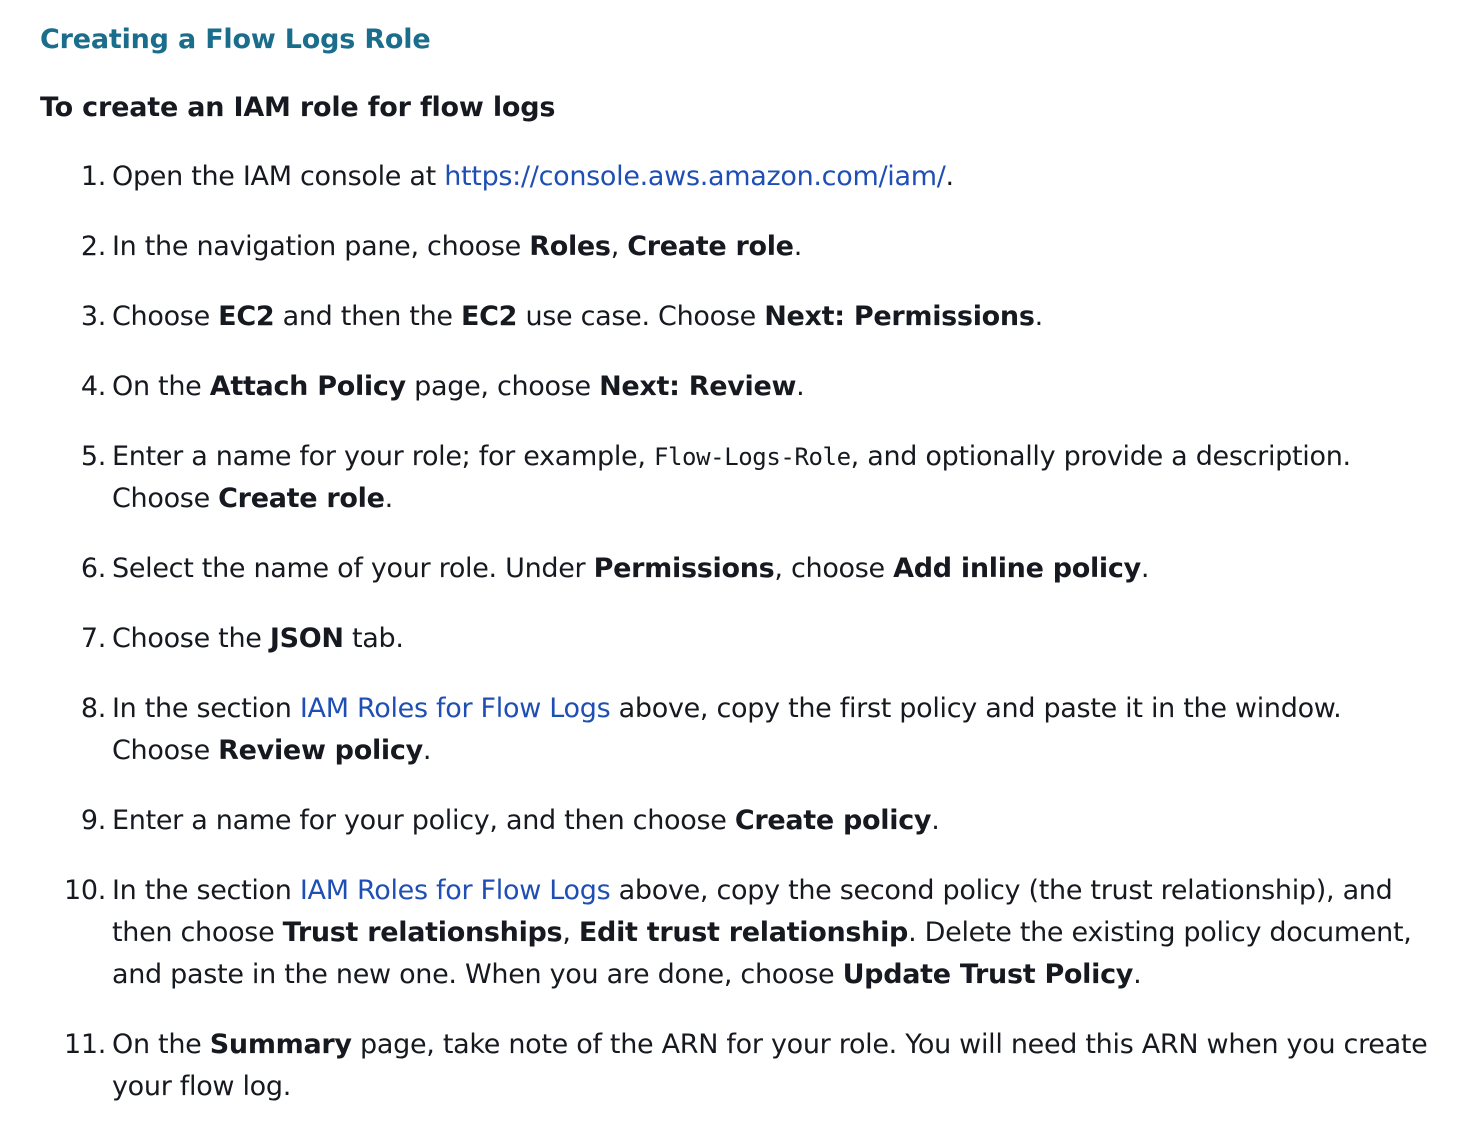 The width and height of the screenshot is (1462, 1136). I want to click on step-7: 7. Choose the JSON tab., so click(740, 639).